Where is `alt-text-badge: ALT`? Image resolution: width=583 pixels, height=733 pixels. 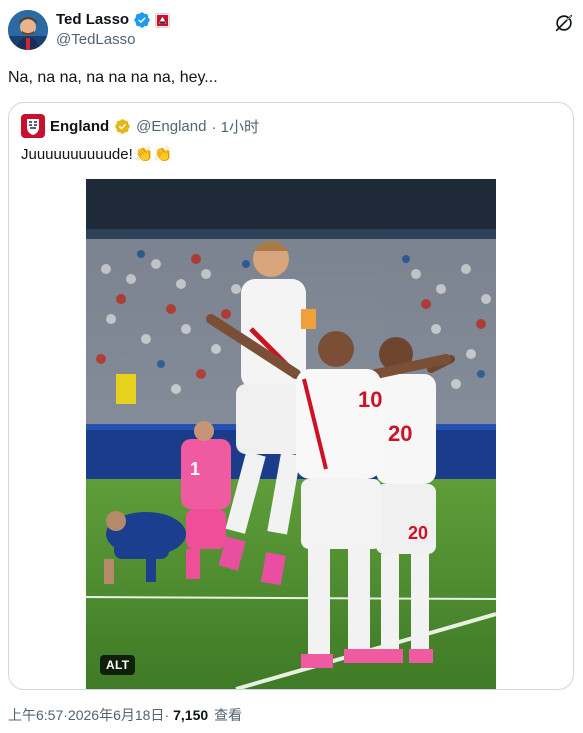 alt-text-badge: ALT is located at coordinates (118, 665).